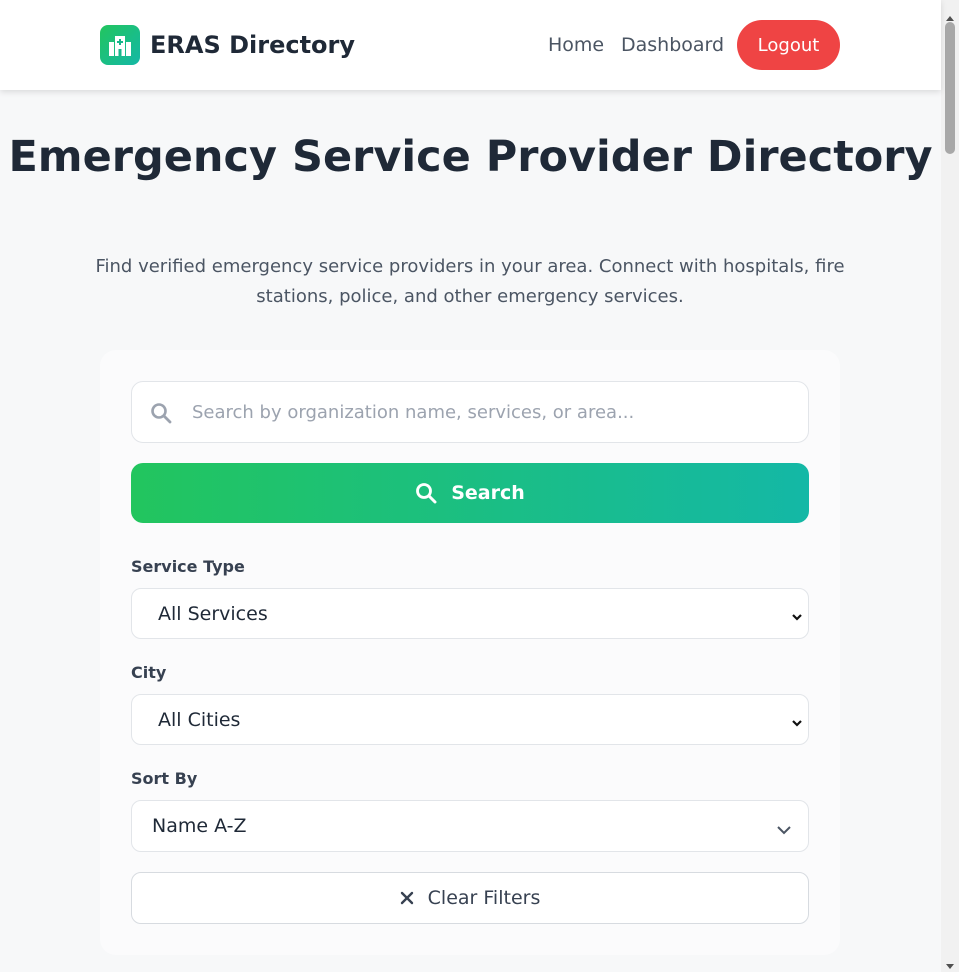 The image size is (959, 972). I want to click on scrollbar-thumb, so click(950, 88).